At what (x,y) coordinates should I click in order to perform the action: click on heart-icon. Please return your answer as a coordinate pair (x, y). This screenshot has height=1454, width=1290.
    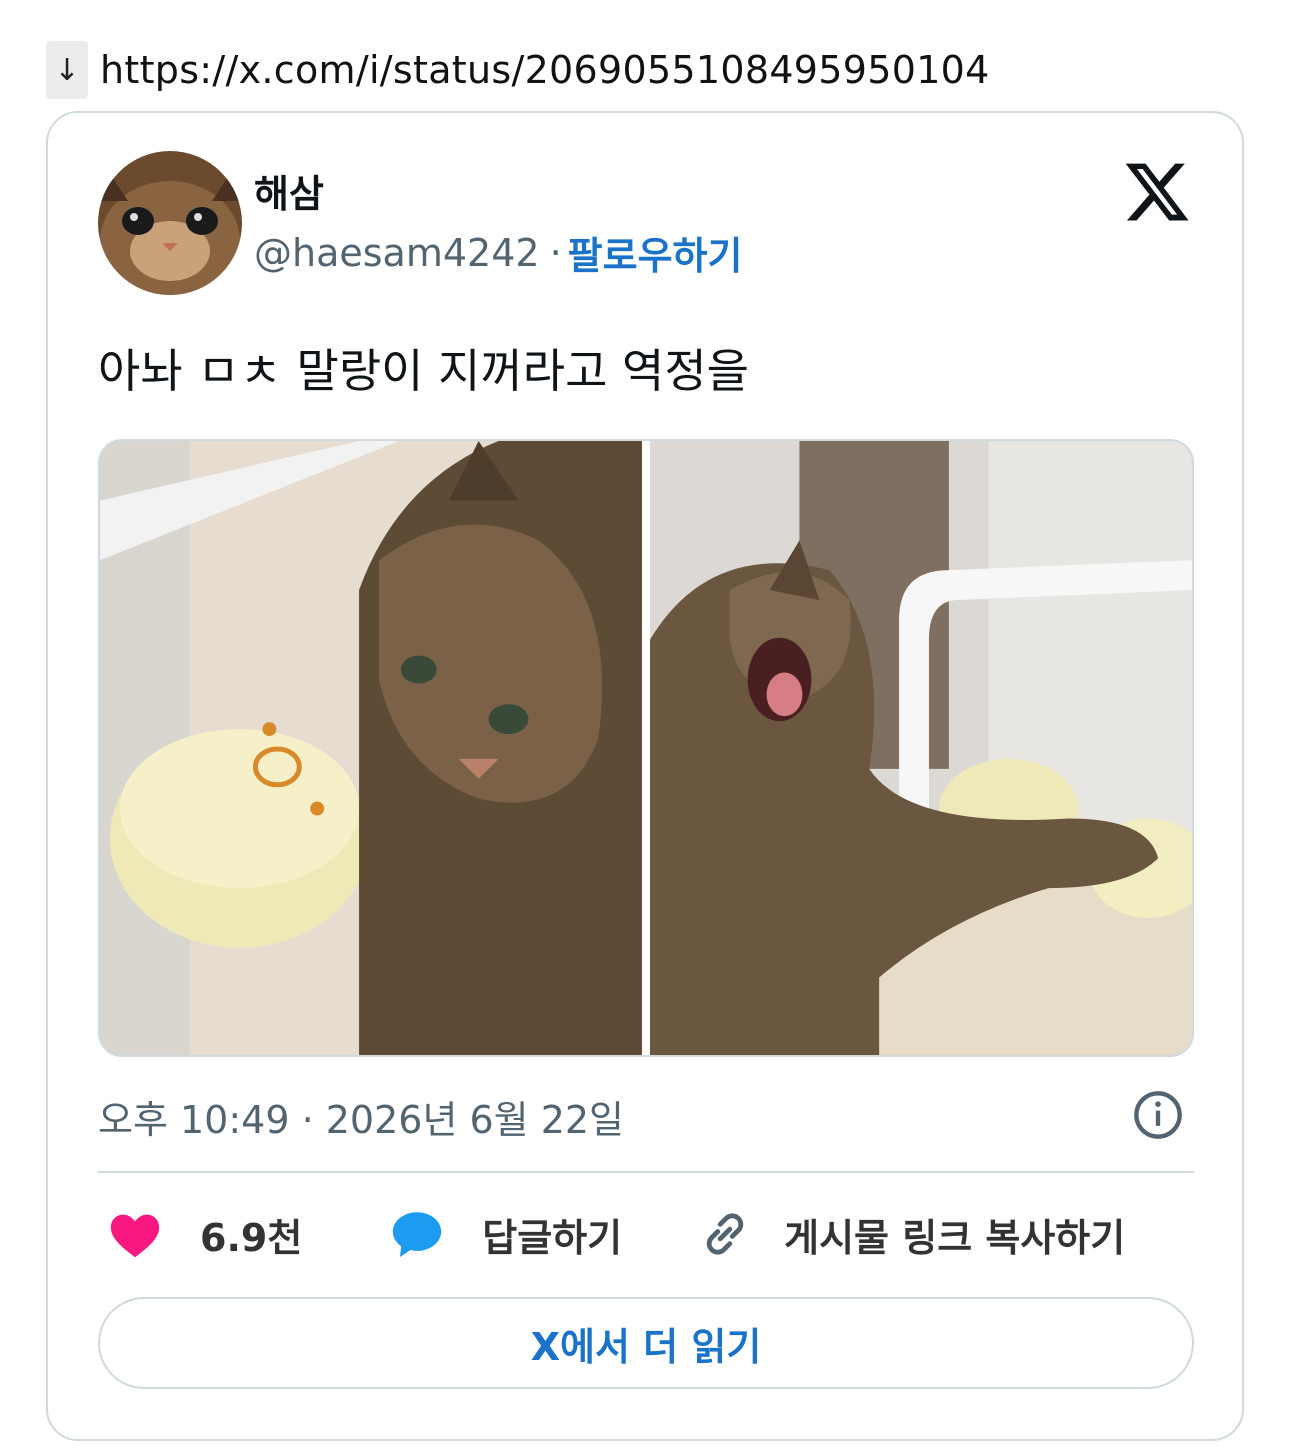
    Looking at the image, I should click on (135, 1236).